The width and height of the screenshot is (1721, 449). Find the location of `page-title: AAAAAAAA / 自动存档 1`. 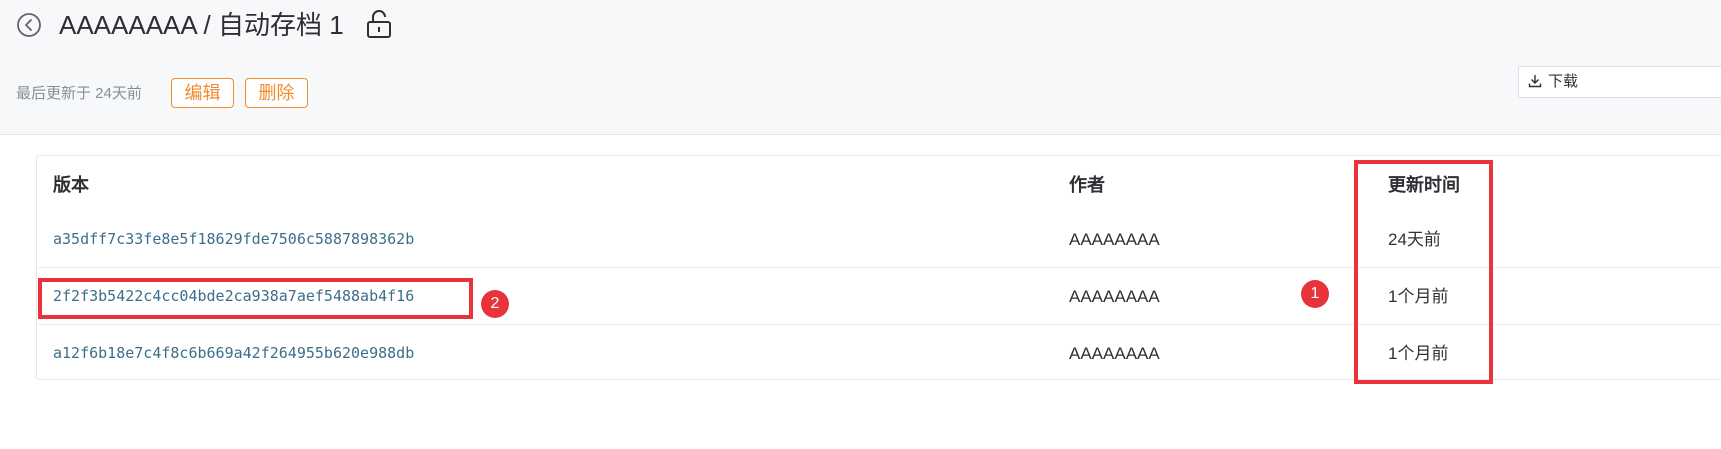

page-title: AAAAAAAA / 自动存档 1 is located at coordinates (201, 25).